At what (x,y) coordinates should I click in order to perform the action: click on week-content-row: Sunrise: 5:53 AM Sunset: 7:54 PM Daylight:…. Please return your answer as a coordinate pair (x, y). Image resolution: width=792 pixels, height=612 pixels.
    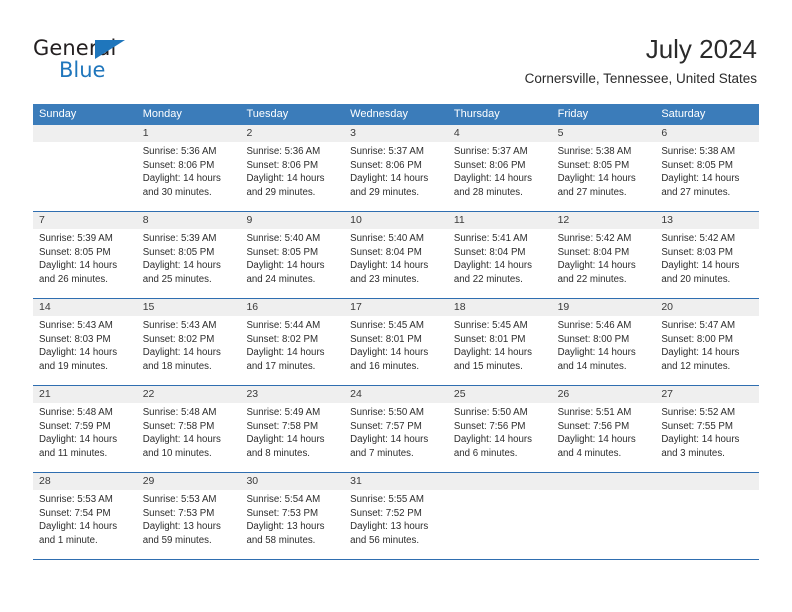
    Looking at the image, I should click on (396, 524).